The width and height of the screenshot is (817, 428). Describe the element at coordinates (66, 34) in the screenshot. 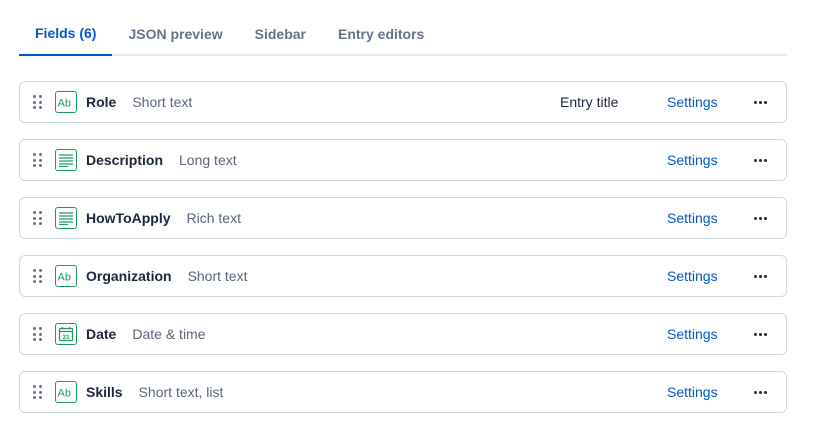

I see `tab-fields: Fields (6)` at that location.